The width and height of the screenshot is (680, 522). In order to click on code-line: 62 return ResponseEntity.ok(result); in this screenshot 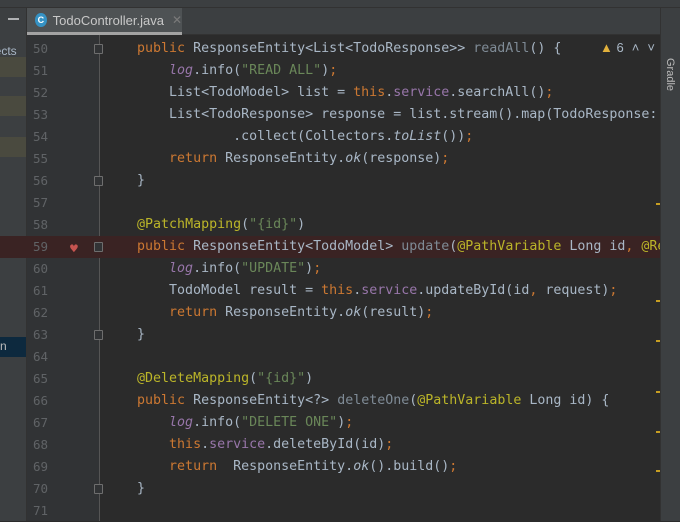, I will do `click(330, 313)`.